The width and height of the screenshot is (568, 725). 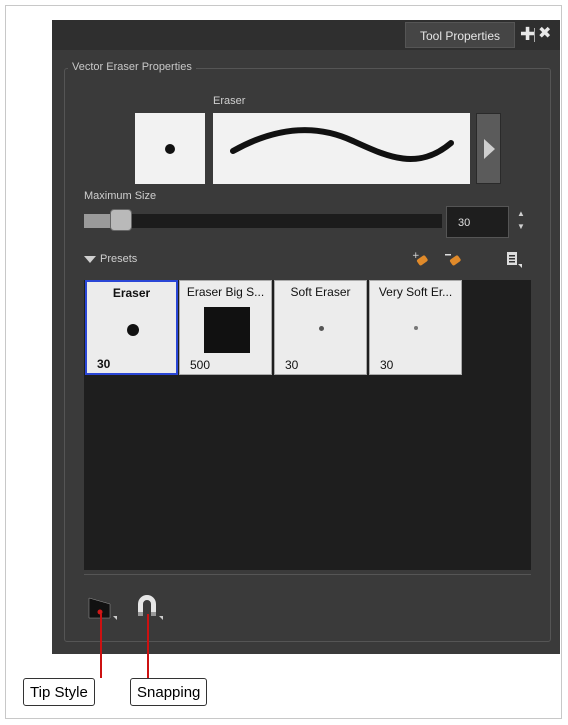 What do you see at coordinates (342, 144) in the screenshot?
I see `stroke-wave` at bounding box center [342, 144].